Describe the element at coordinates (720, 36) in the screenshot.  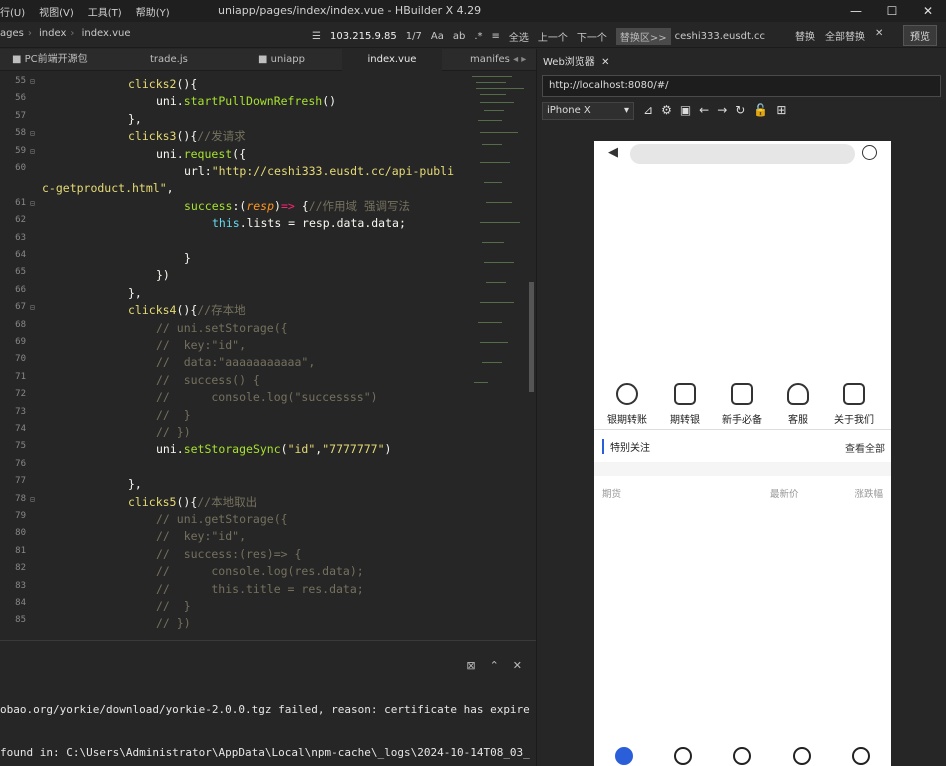
I see `replace-input: ceshi333.eusdt.cc` at that location.